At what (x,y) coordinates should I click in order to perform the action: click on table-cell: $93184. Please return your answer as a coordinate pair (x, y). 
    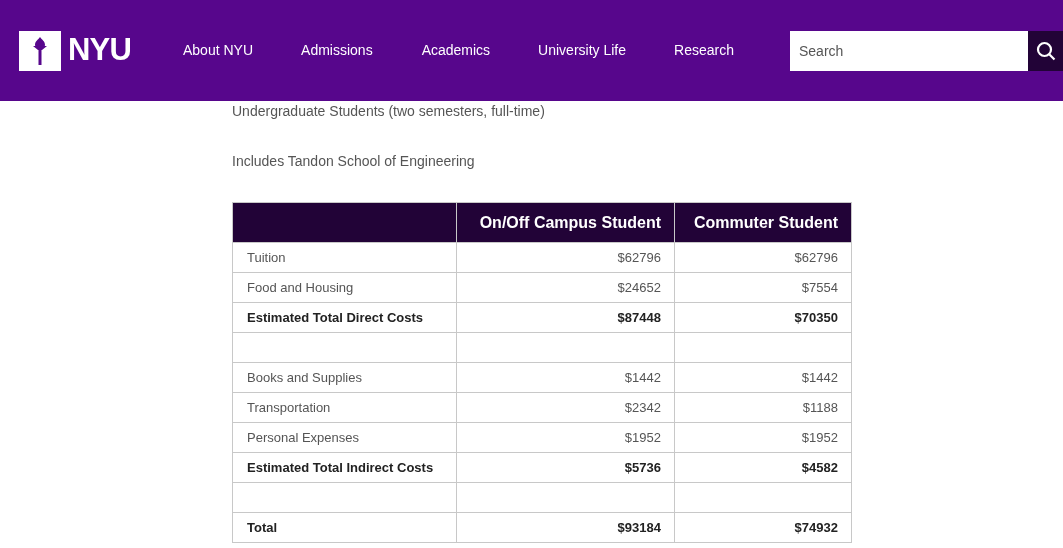
    Looking at the image, I should click on (565, 527).